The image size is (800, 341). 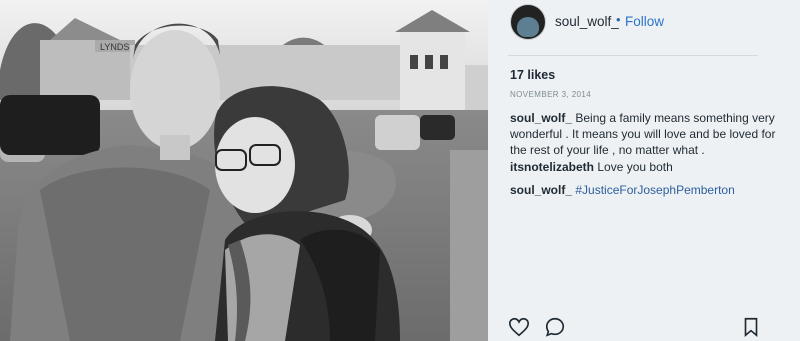 I want to click on avatar, so click(x=528, y=22).